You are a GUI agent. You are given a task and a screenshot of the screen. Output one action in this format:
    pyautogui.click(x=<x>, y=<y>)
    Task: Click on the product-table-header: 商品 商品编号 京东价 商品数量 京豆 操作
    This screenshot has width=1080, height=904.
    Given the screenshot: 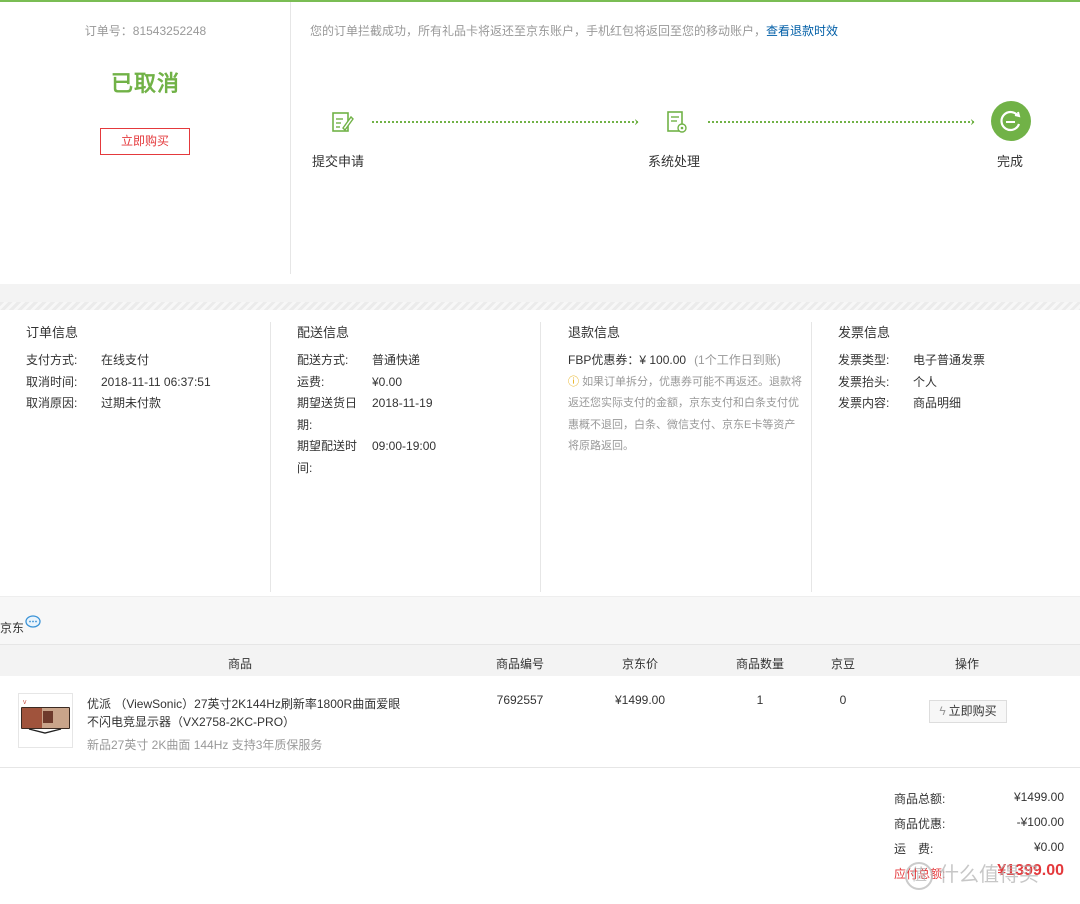 What is the action you would take?
    pyautogui.click(x=540, y=660)
    